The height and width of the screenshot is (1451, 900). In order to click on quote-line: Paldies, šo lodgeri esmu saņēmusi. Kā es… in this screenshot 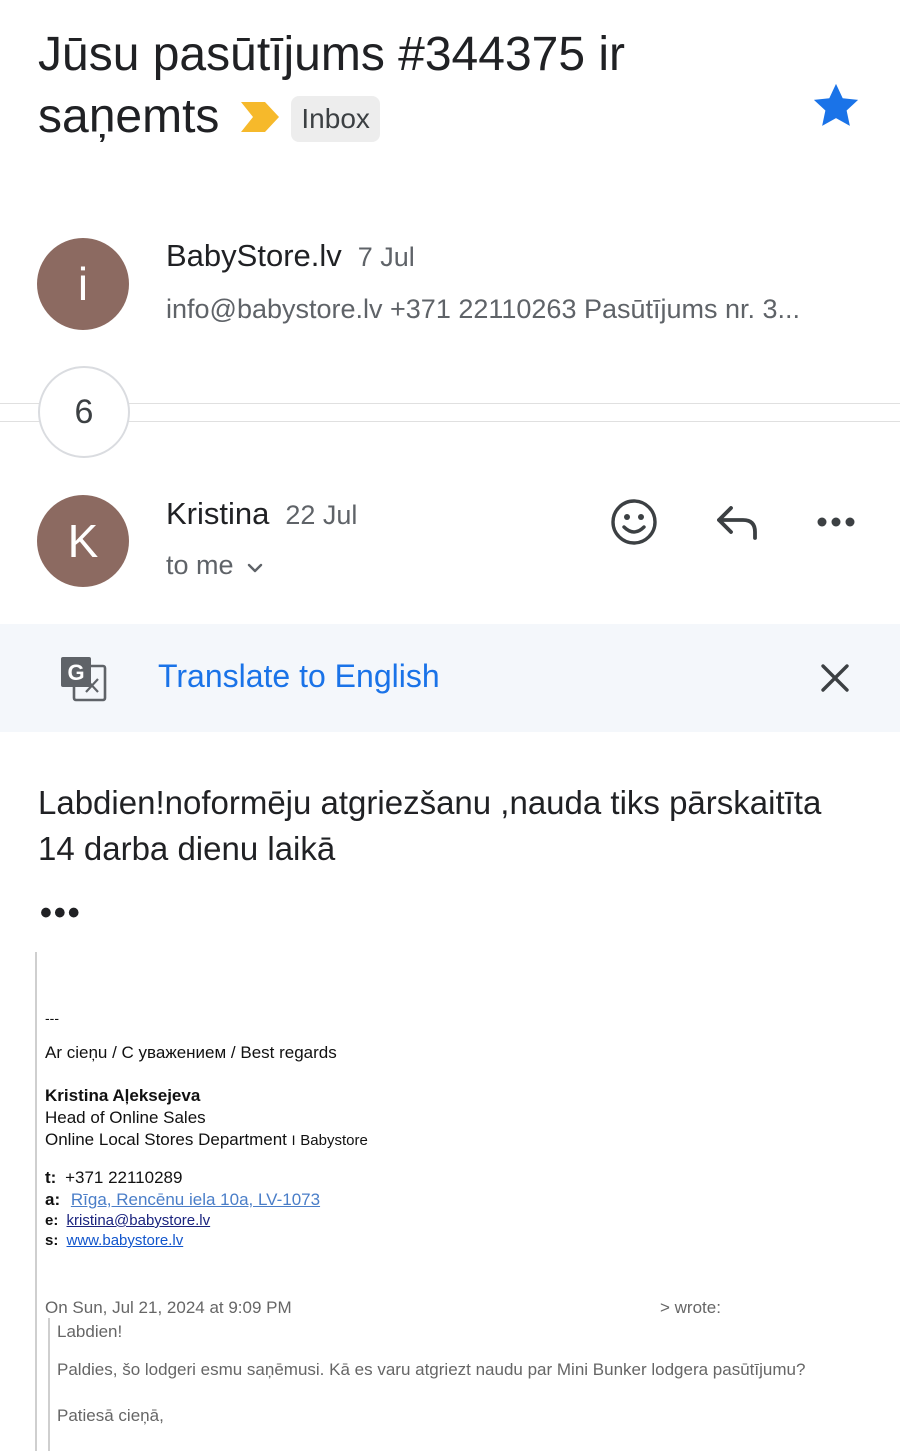, I will do `click(431, 1369)`.